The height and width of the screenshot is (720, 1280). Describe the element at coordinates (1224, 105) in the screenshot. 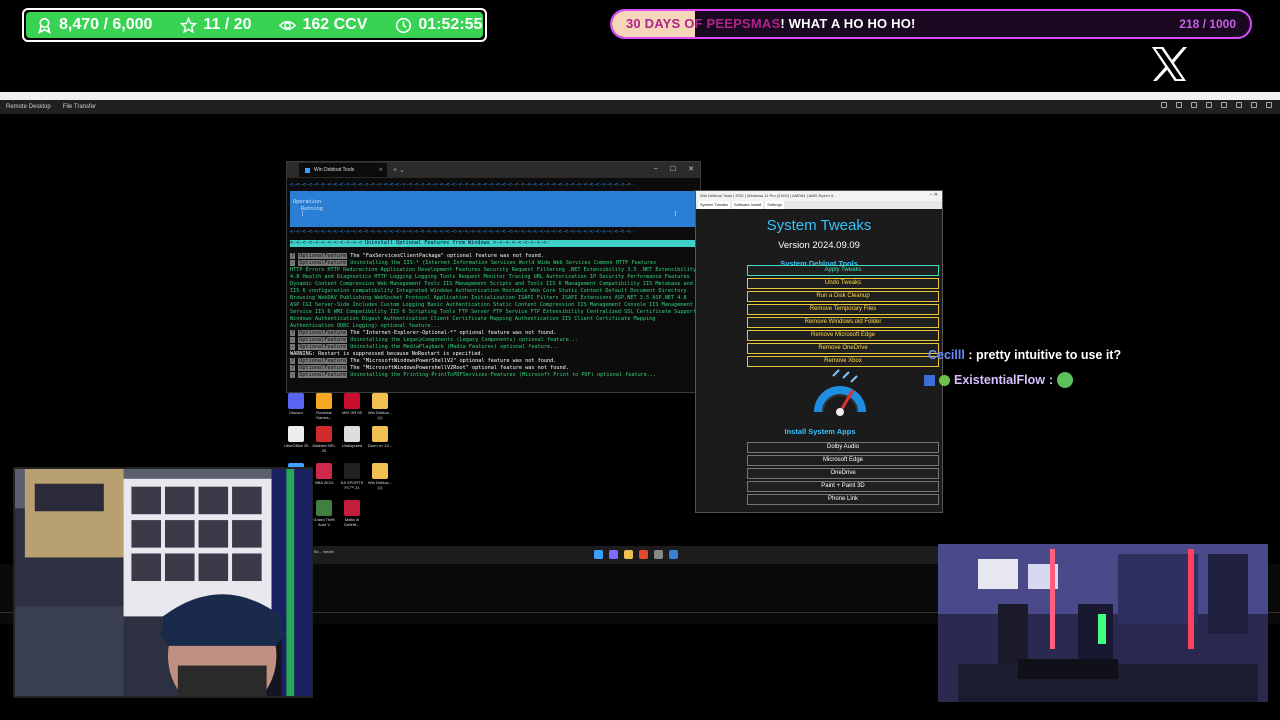

I see `chat-icon` at that location.